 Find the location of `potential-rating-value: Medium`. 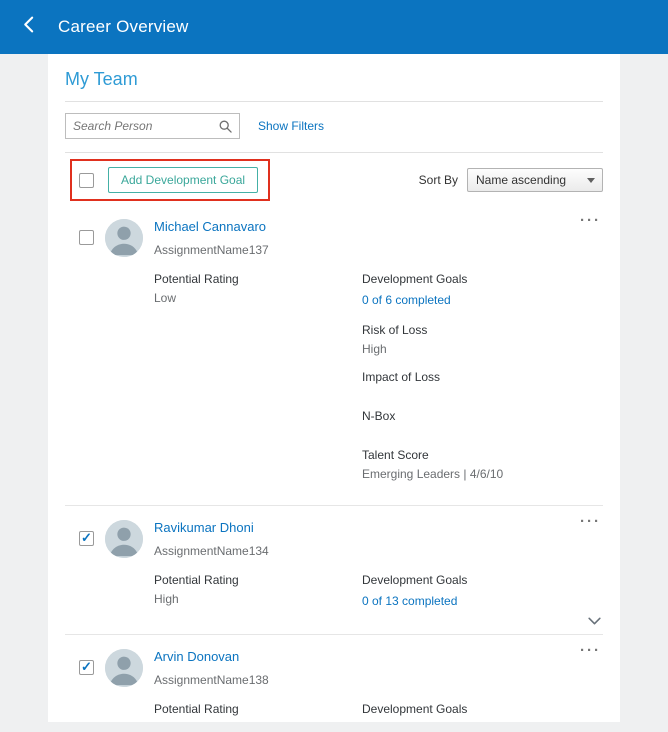

potential-rating-value: Medium is located at coordinates (258, 721).